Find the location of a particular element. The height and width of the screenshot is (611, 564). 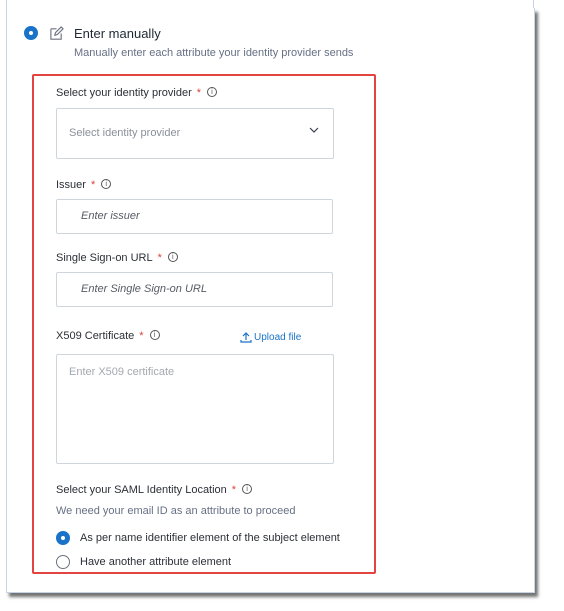

upload-file-label: Upload file is located at coordinates (278, 337).